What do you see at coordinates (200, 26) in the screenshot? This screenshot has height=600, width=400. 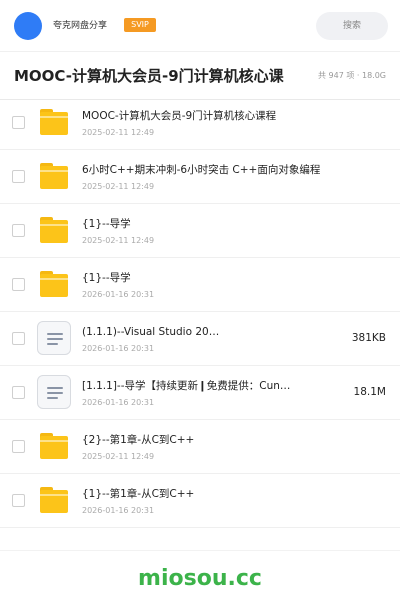 I see `top-bar: 夸克网盘分享 SVIP 搜索` at bounding box center [200, 26].